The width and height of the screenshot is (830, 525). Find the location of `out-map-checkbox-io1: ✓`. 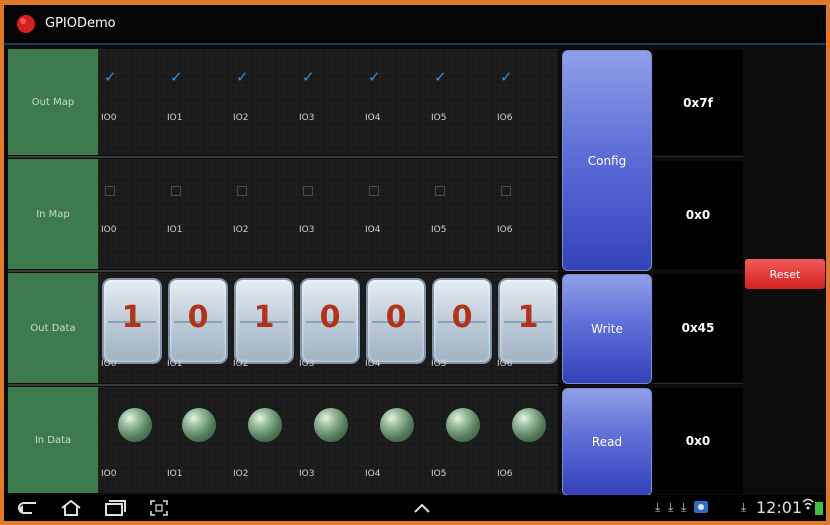

out-map-checkbox-io1: ✓ is located at coordinates (176, 77).